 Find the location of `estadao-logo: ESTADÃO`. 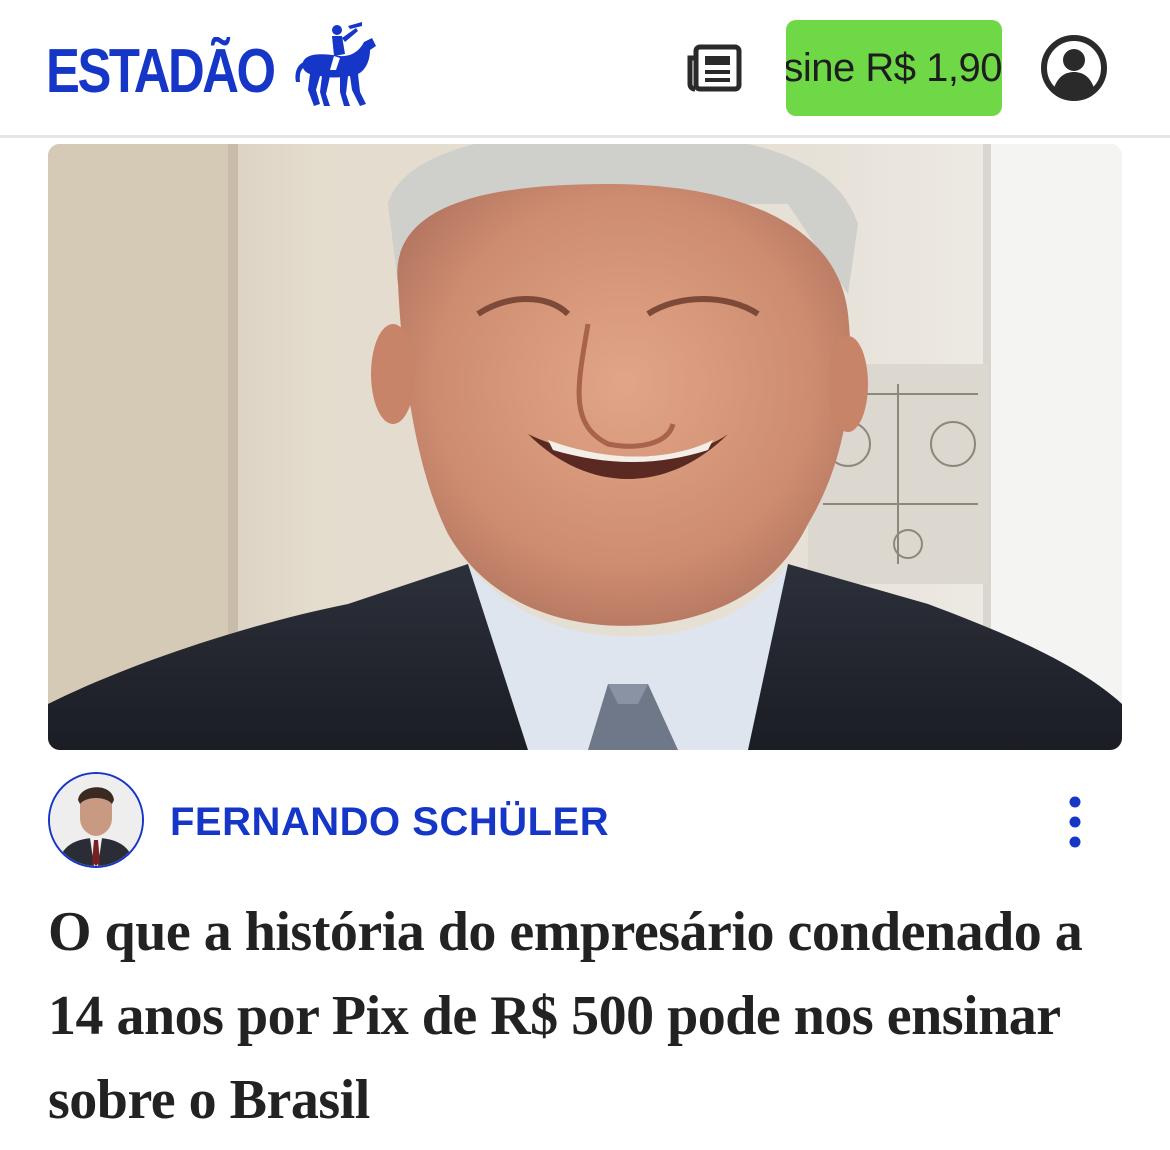

estadao-logo: ESTADÃO is located at coordinates (211, 69).